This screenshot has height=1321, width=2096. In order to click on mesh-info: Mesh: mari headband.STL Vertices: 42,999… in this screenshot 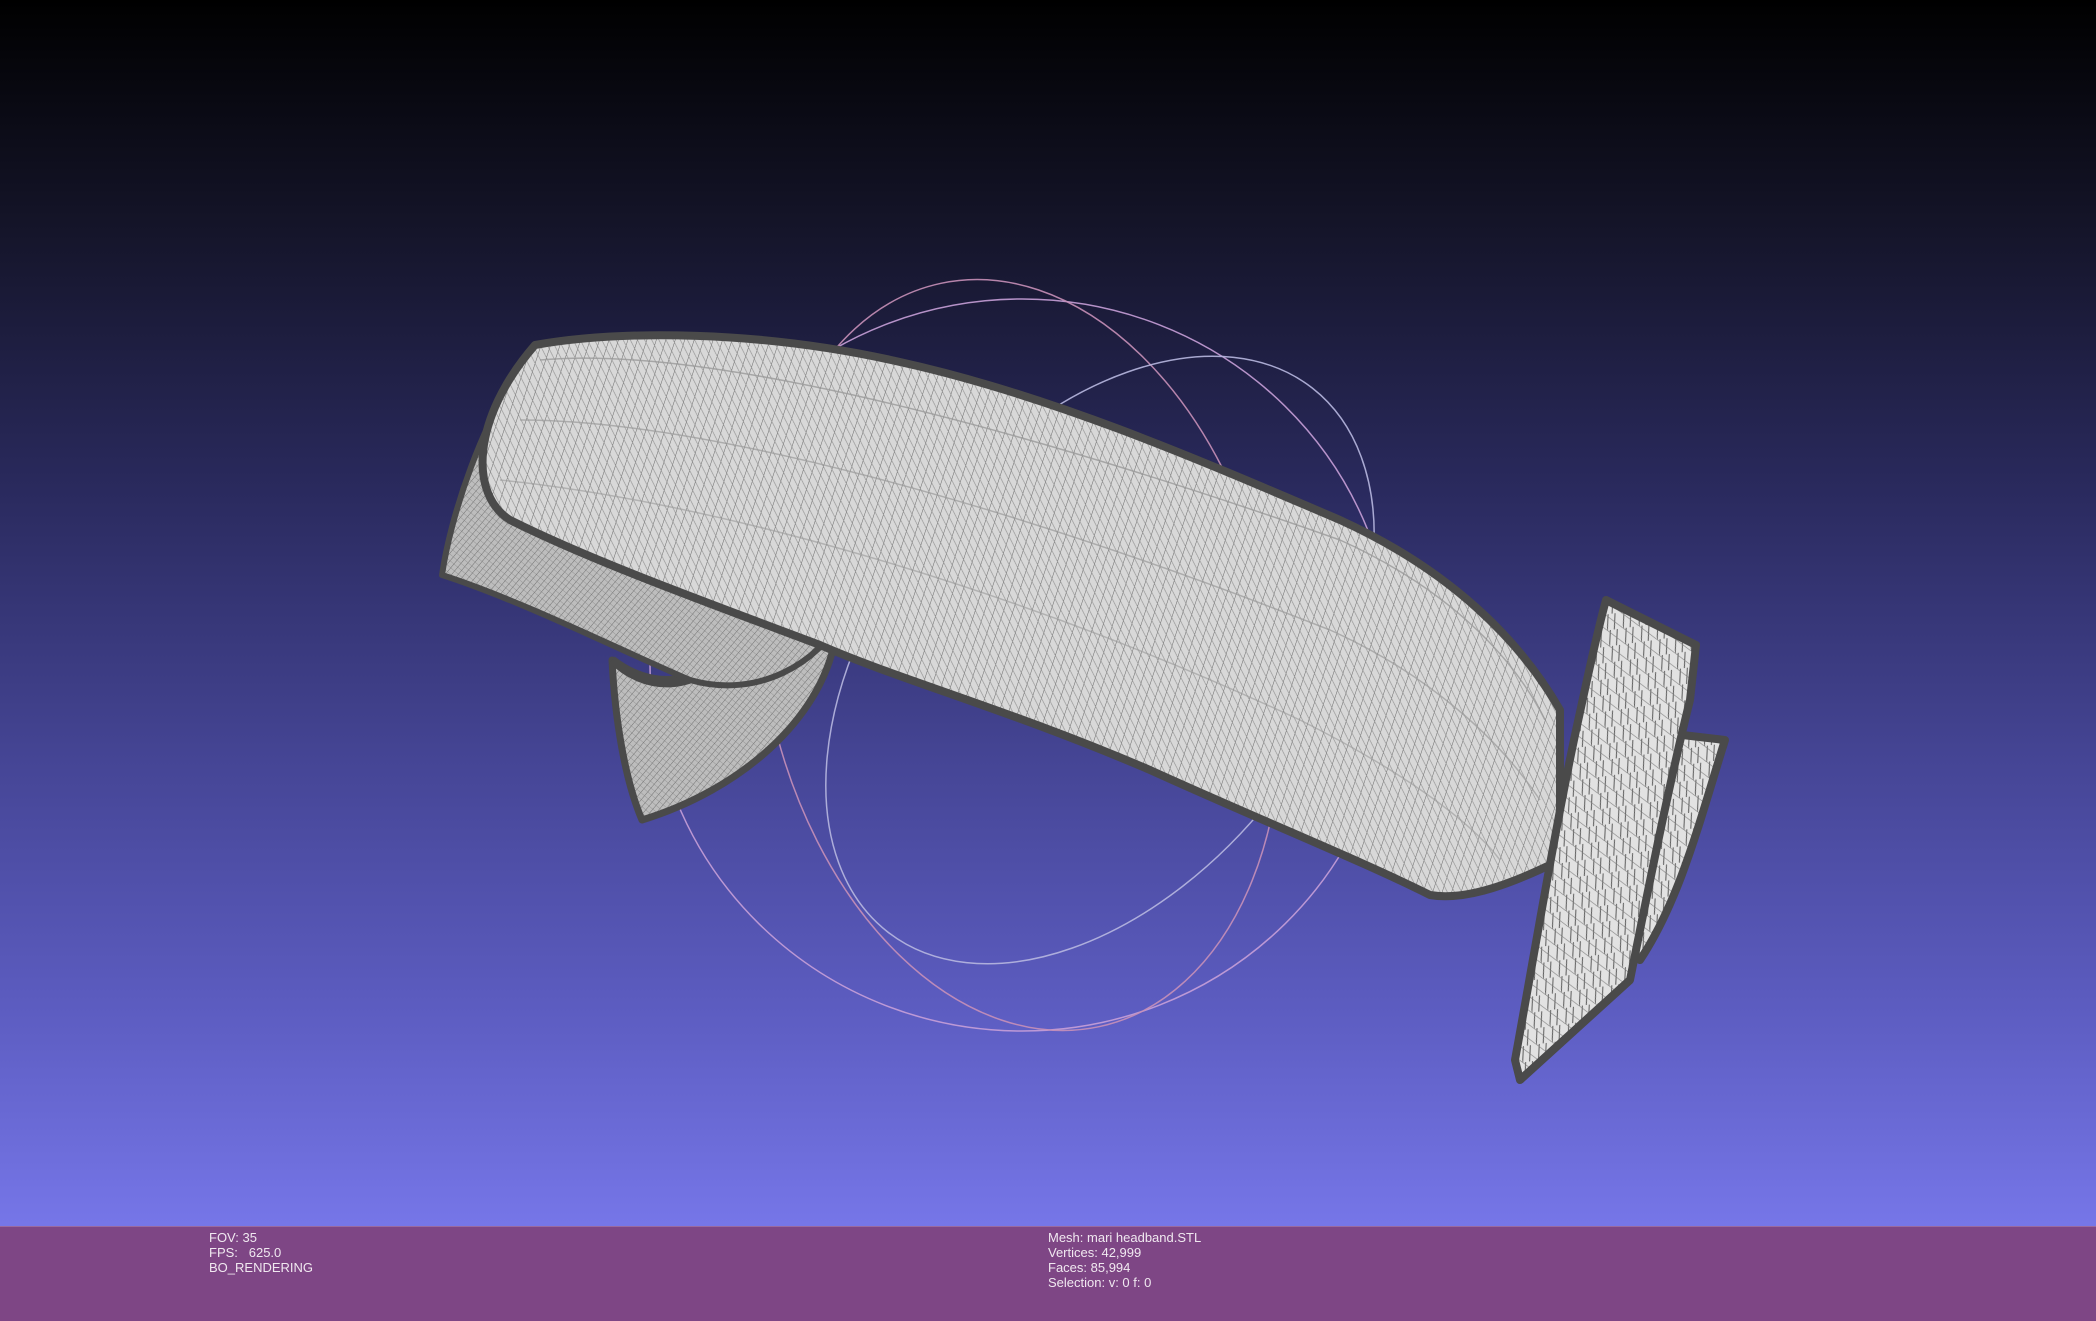, I will do `click(1124, 1260)`.